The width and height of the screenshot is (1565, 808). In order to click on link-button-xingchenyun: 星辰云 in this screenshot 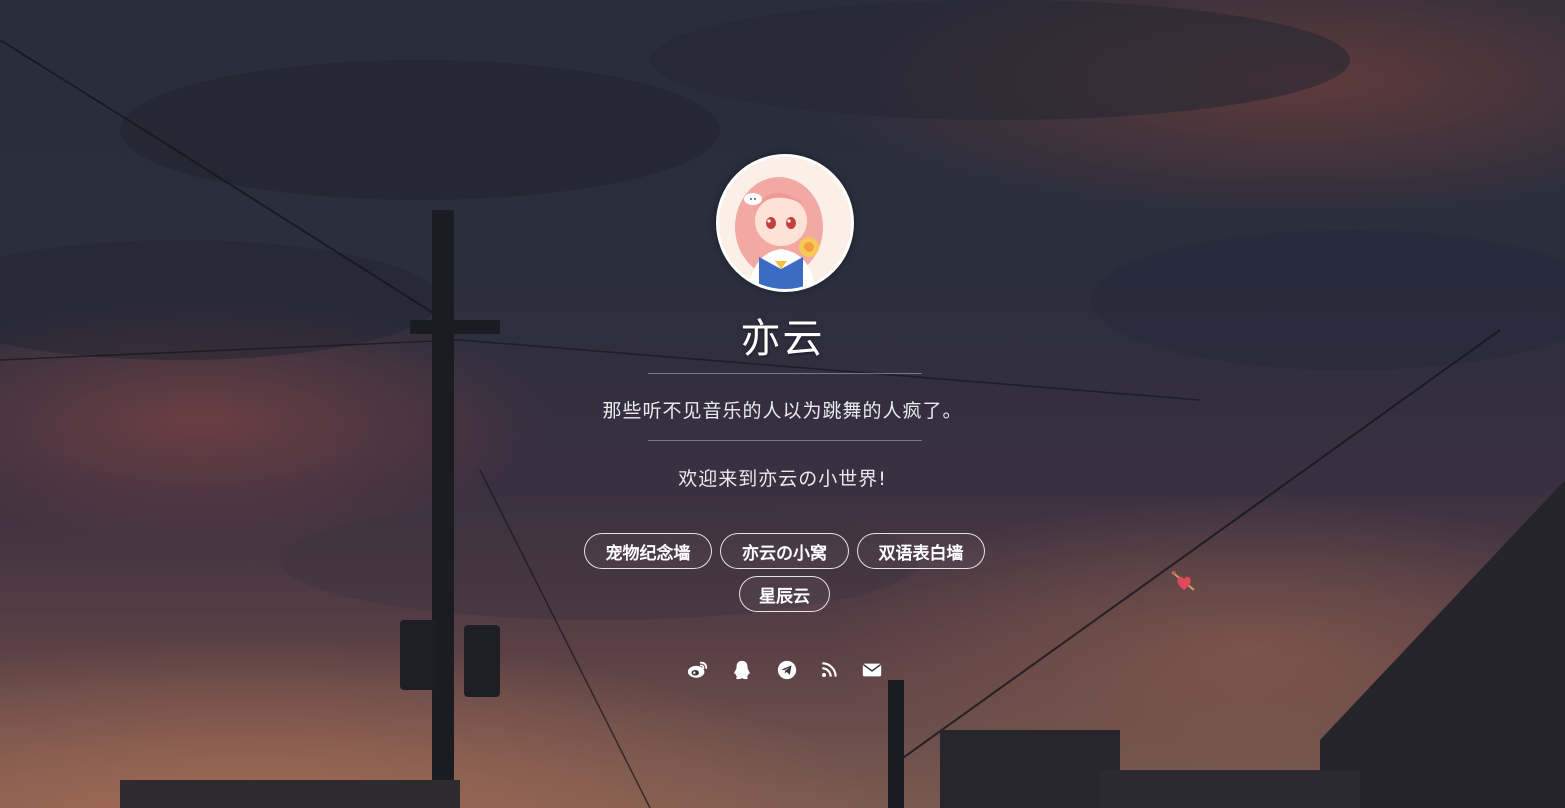, I will do `click(784, 594)`.